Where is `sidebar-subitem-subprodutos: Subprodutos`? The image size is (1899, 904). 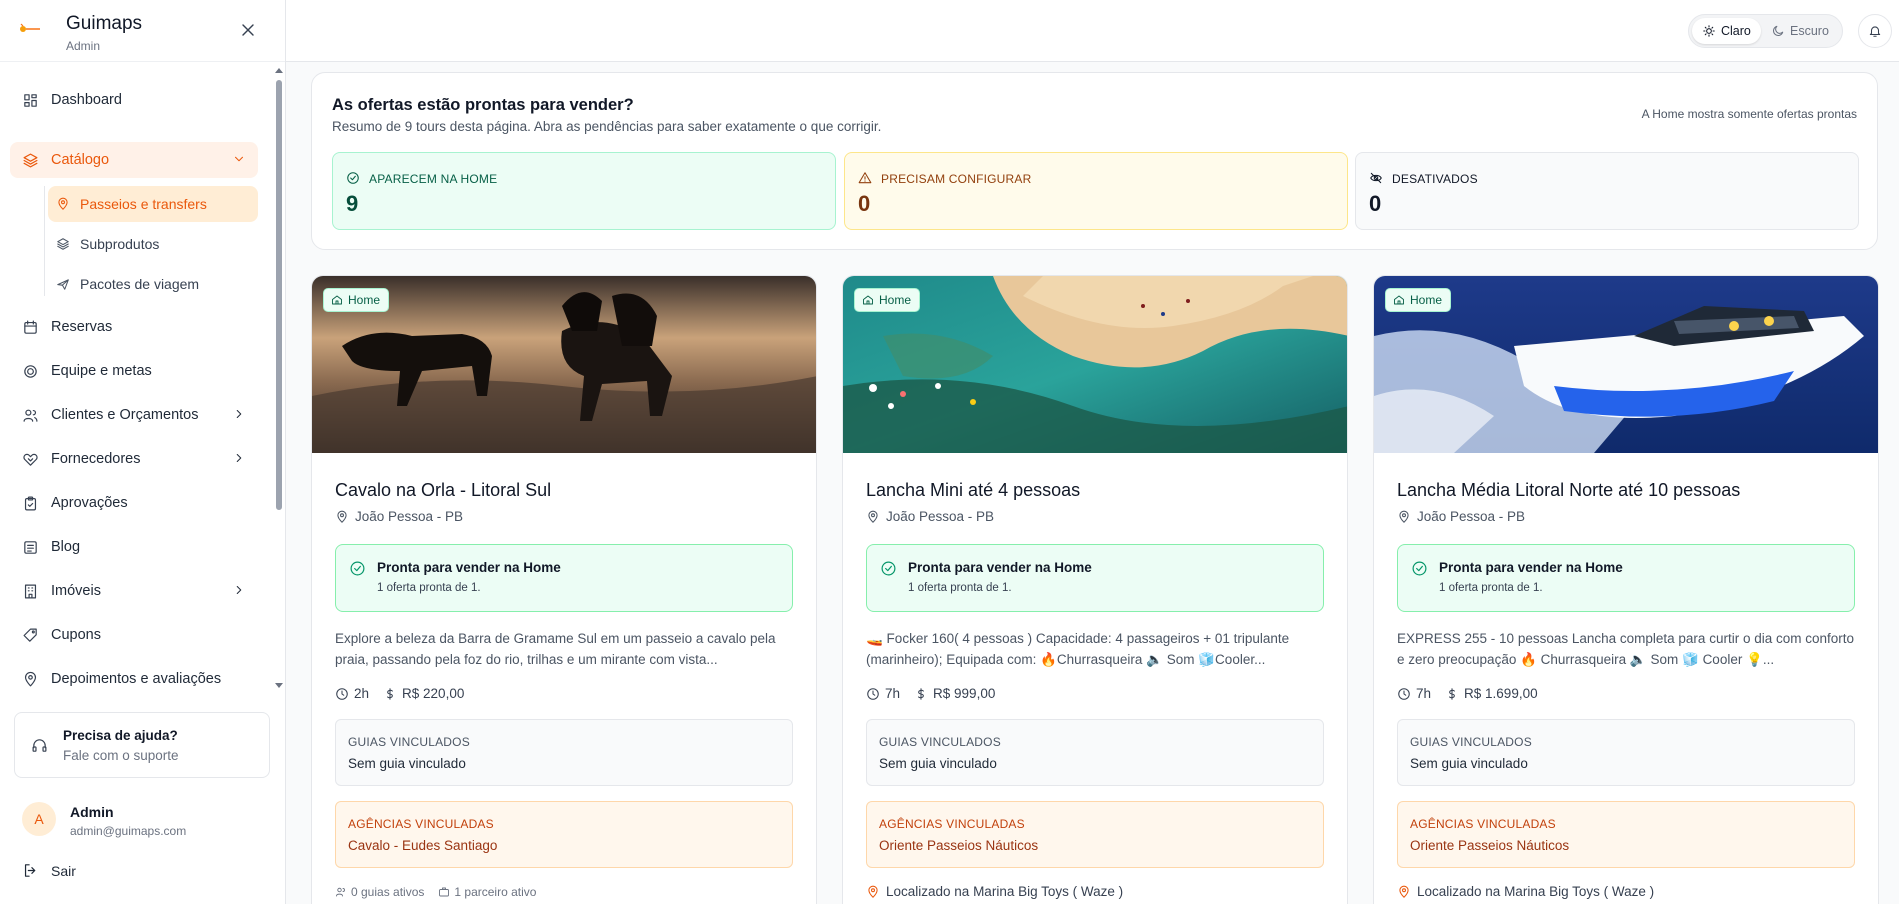
sidebar-subitem-subprodutos: Subprodutos is located at coordinates (153, 244).